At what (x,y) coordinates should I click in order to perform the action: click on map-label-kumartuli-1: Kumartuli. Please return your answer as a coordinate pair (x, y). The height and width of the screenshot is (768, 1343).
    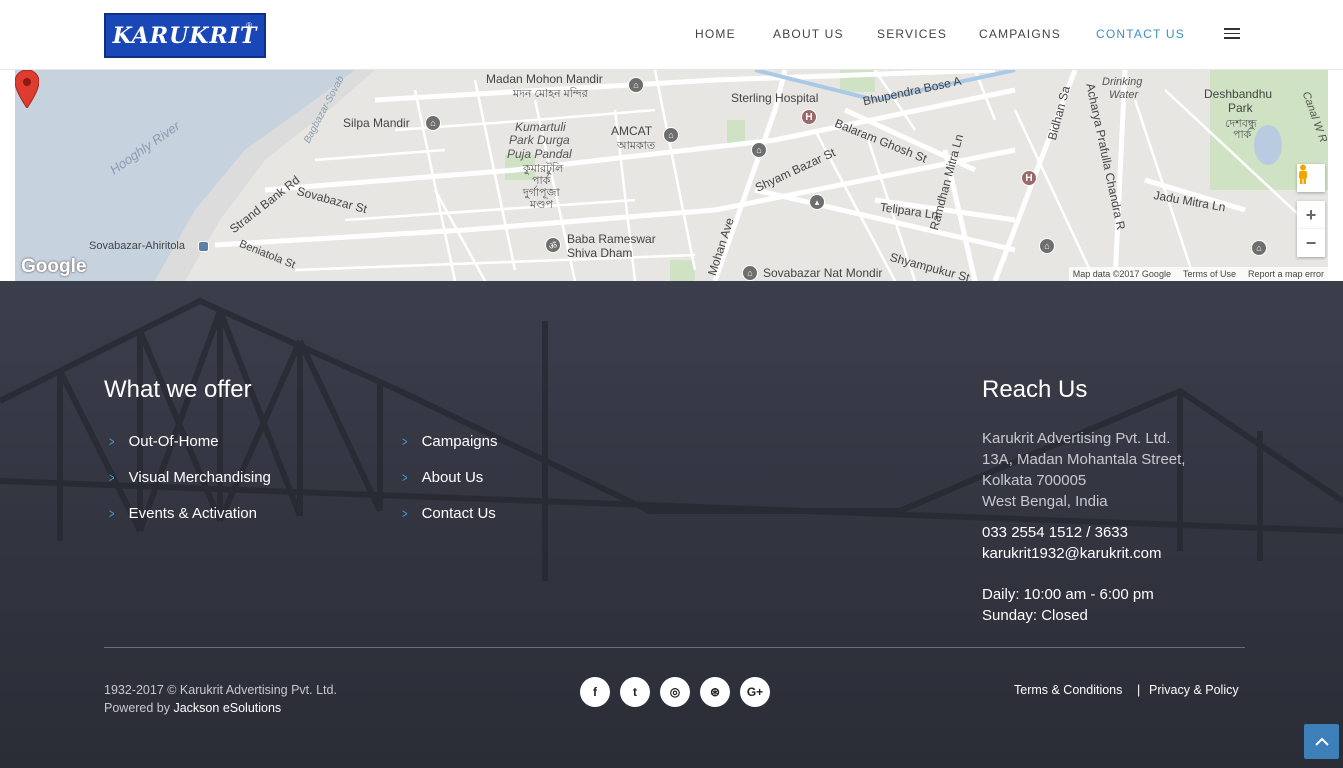
    Looking at the image, I should click on (540, 127).